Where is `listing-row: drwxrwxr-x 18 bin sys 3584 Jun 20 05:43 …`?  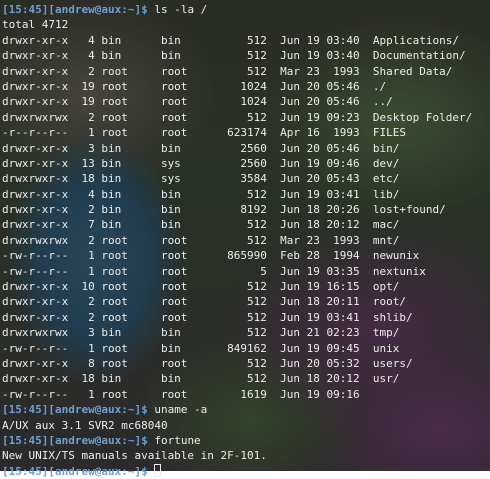
listing-row: drwxrwxr-x 18 bin sys 3584 Jun 20 05:43 … is located at coordinates (201, 179).